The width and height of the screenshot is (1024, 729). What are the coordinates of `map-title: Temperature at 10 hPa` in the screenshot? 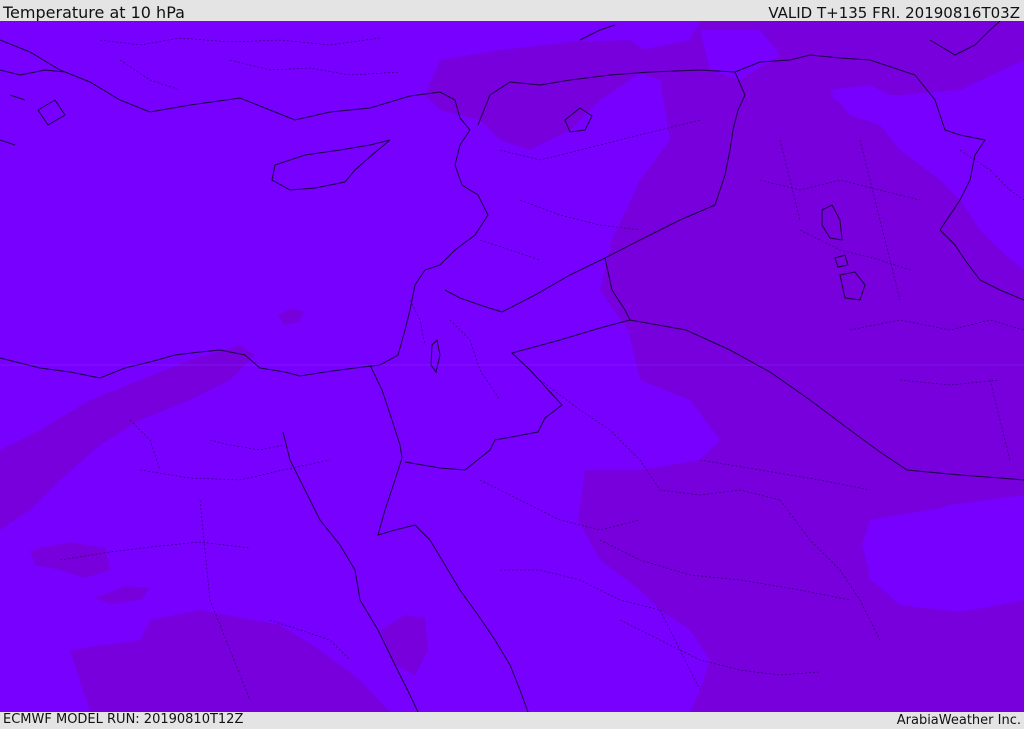 It's located at (94, 12).